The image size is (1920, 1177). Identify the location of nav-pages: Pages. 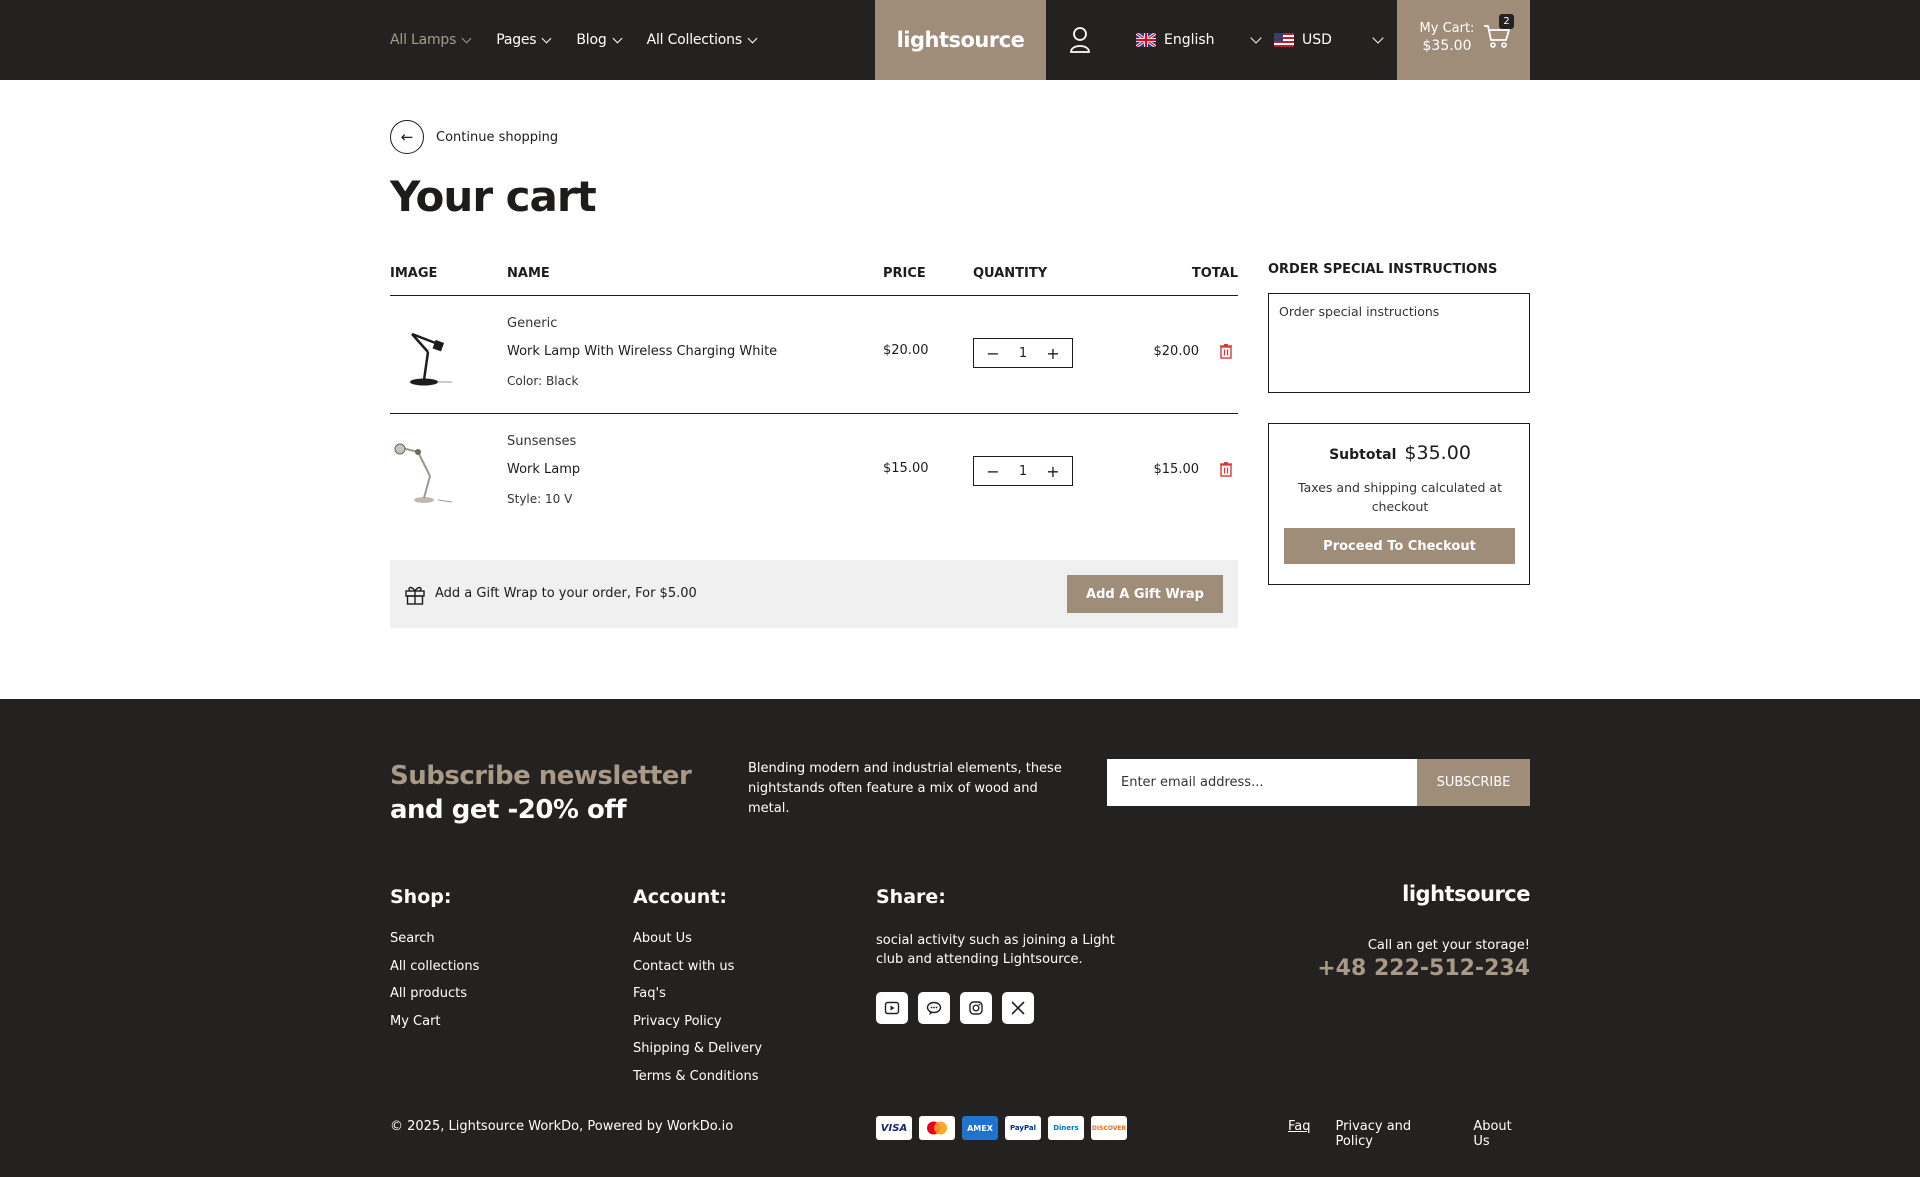
(524, 40).